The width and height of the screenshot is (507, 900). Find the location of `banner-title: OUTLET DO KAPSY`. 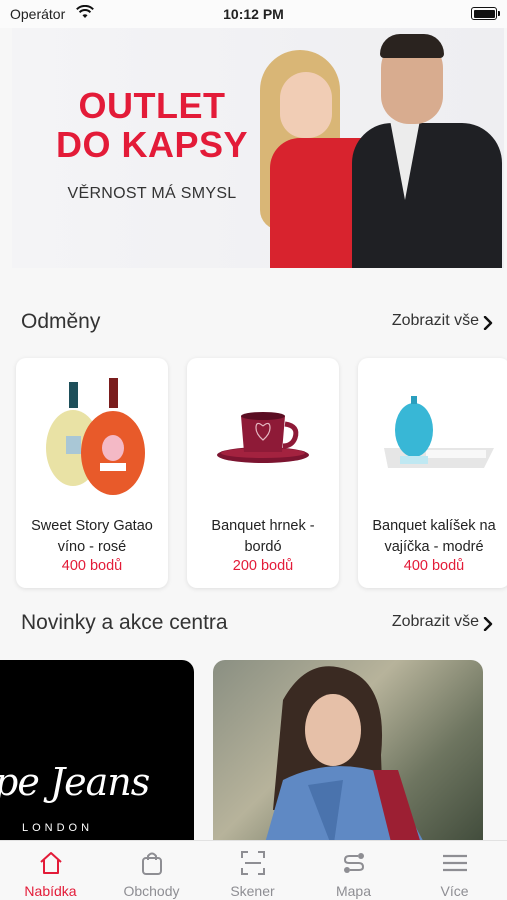

banner-title: OUTLET DO KAPSY is located at coordinates (152, 125).